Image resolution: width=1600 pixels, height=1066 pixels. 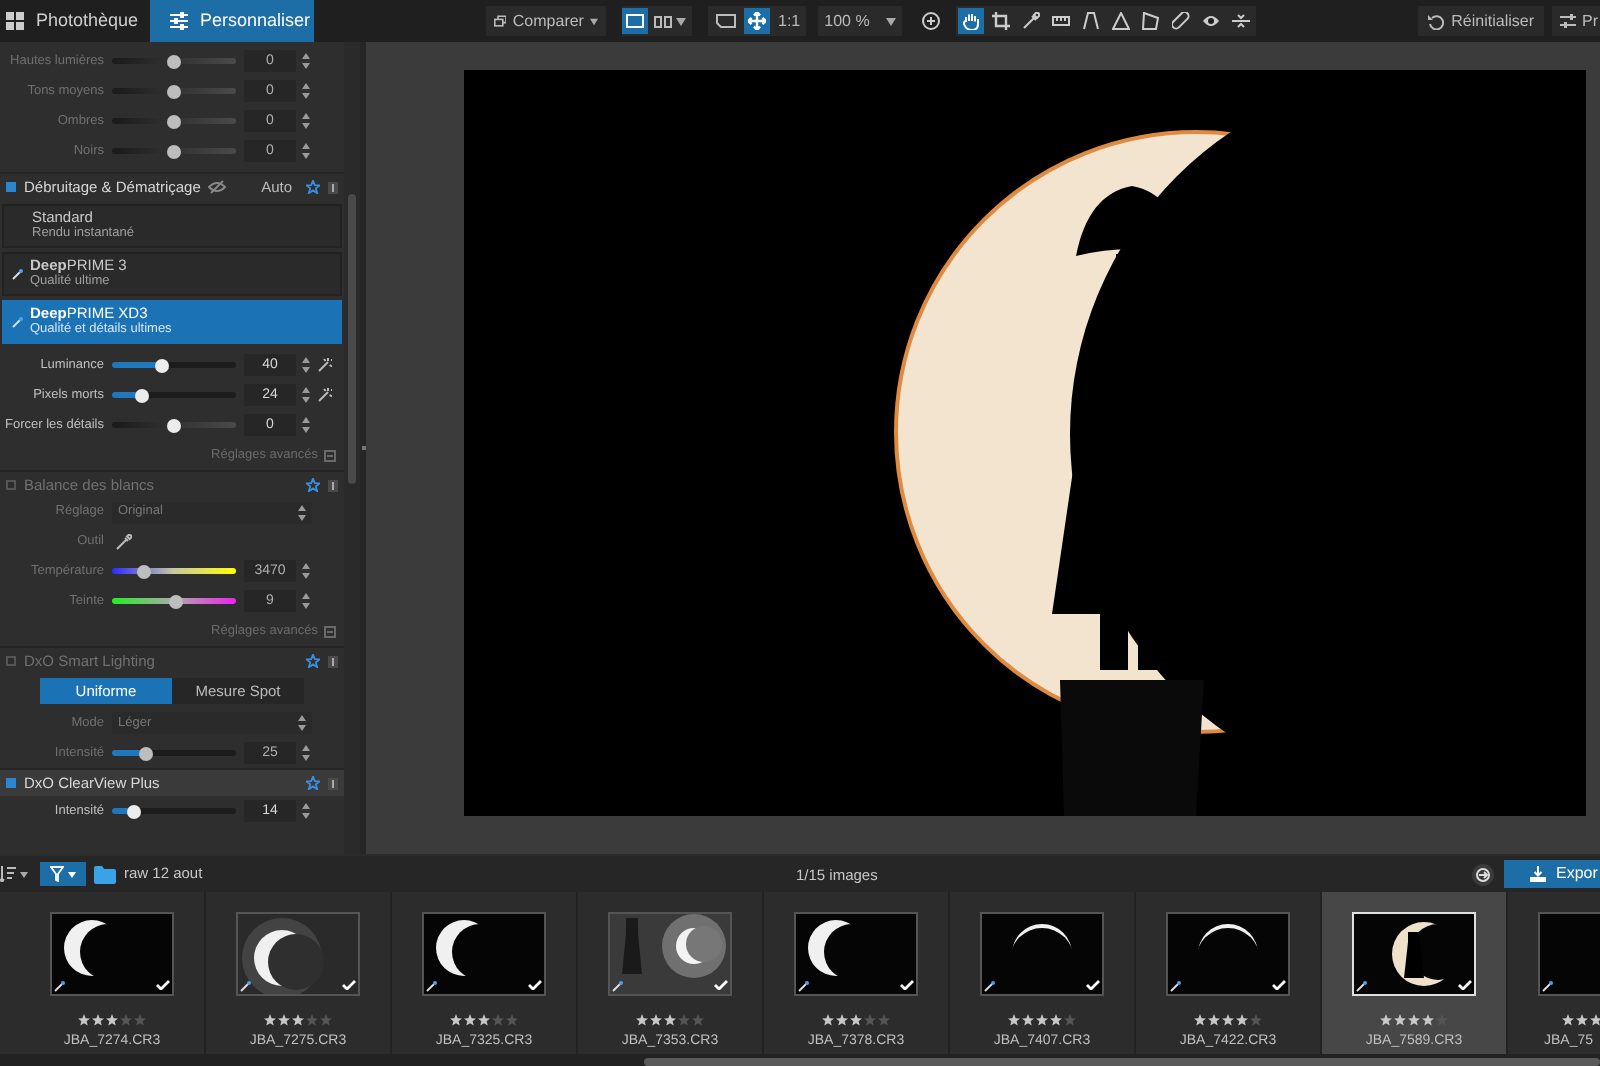 What do you see at coordinates (546, 21) in the screenshot?
I see `compare-dropdown: Comparer` at bounding box center [546, 21].